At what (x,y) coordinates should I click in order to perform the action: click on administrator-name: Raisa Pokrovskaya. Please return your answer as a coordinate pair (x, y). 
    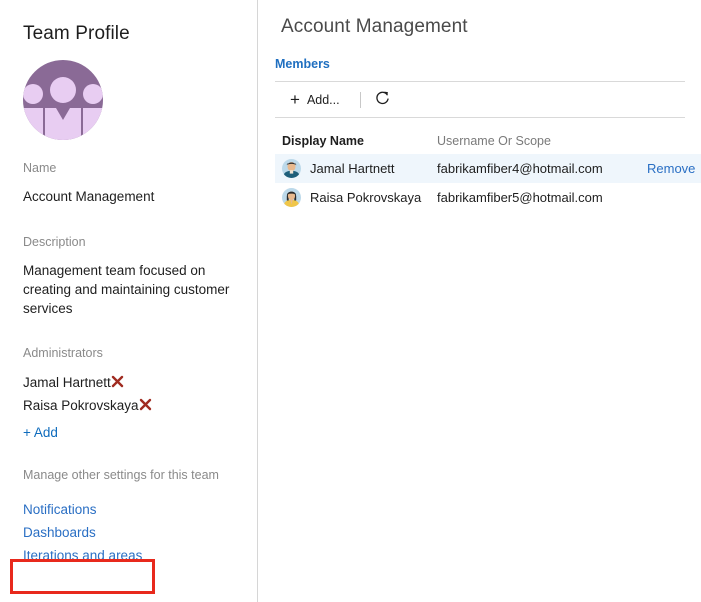
    Looking at the image, I should click on (81, 405).